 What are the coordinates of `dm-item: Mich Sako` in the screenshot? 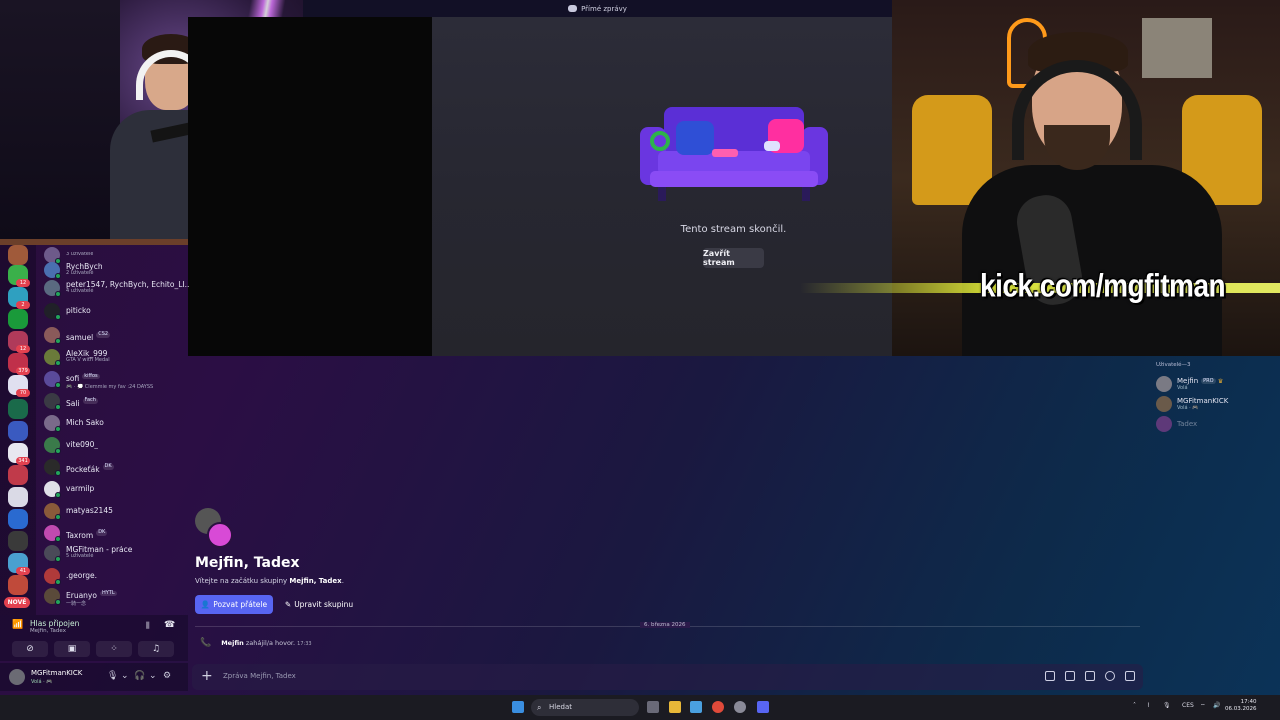 It's located at (116, 423).